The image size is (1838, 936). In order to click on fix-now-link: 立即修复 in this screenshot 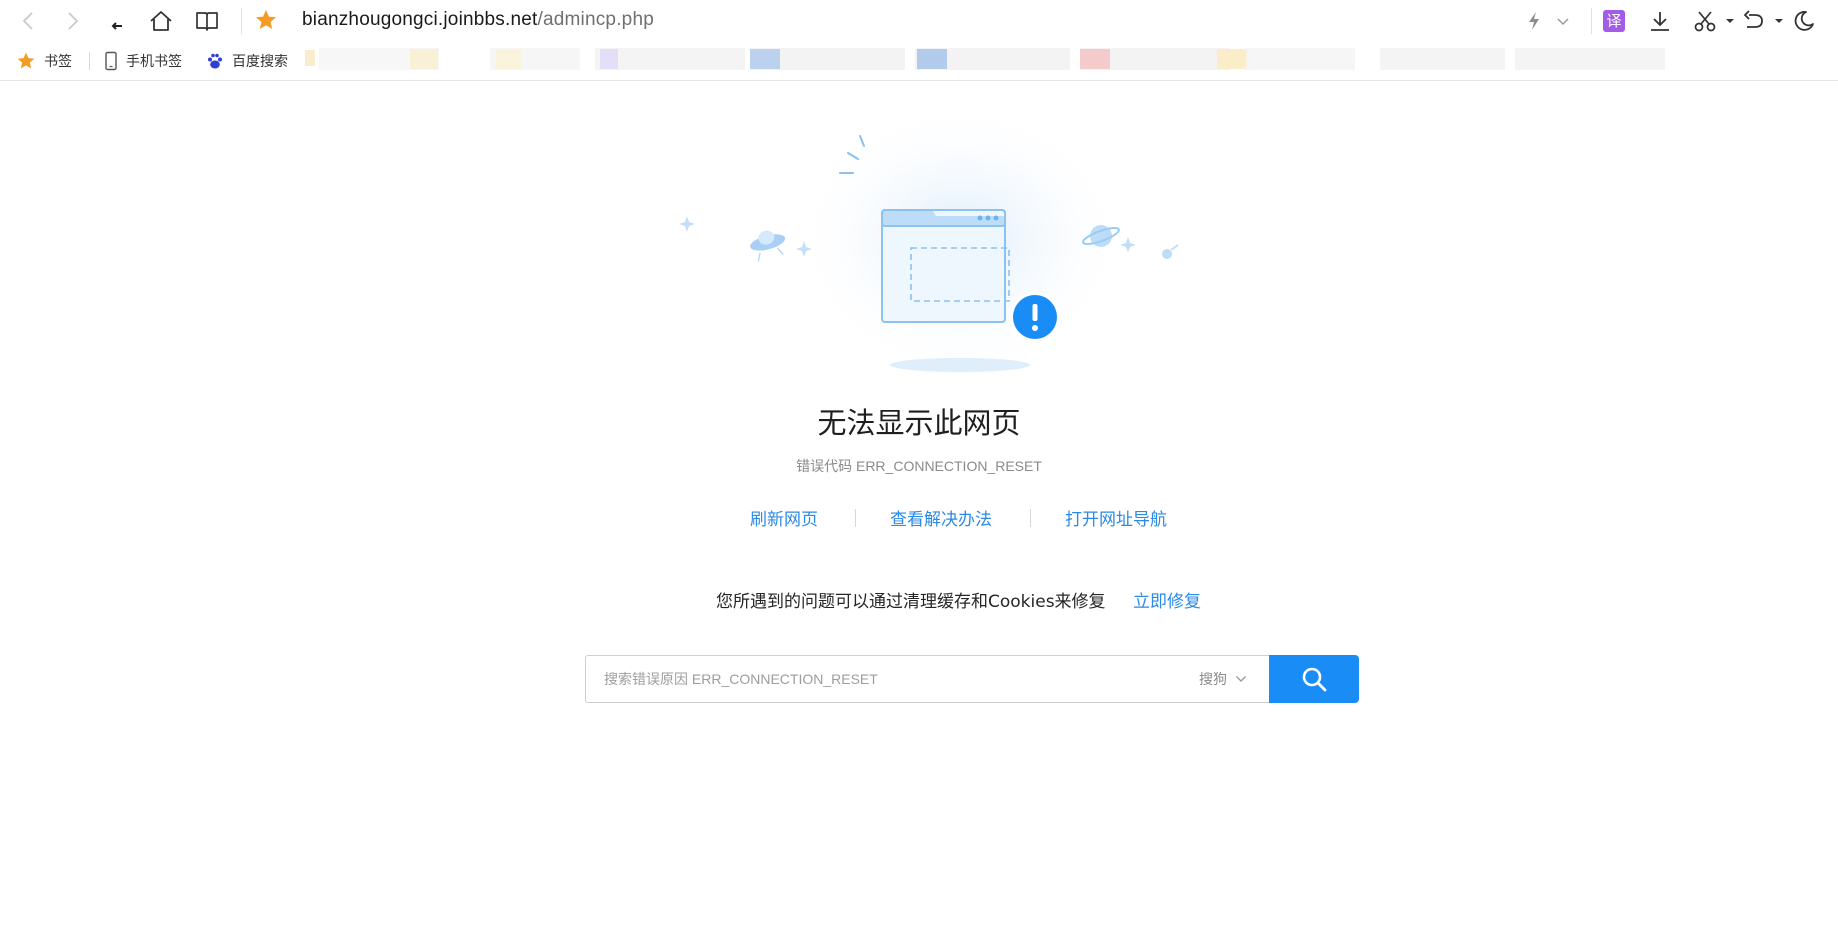, I will do `click(1167, 599)`.